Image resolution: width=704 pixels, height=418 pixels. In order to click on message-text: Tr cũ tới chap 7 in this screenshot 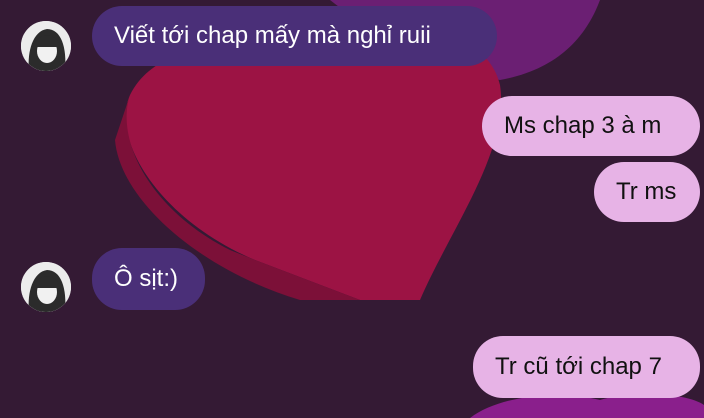, I will do `click(578, 366)`.